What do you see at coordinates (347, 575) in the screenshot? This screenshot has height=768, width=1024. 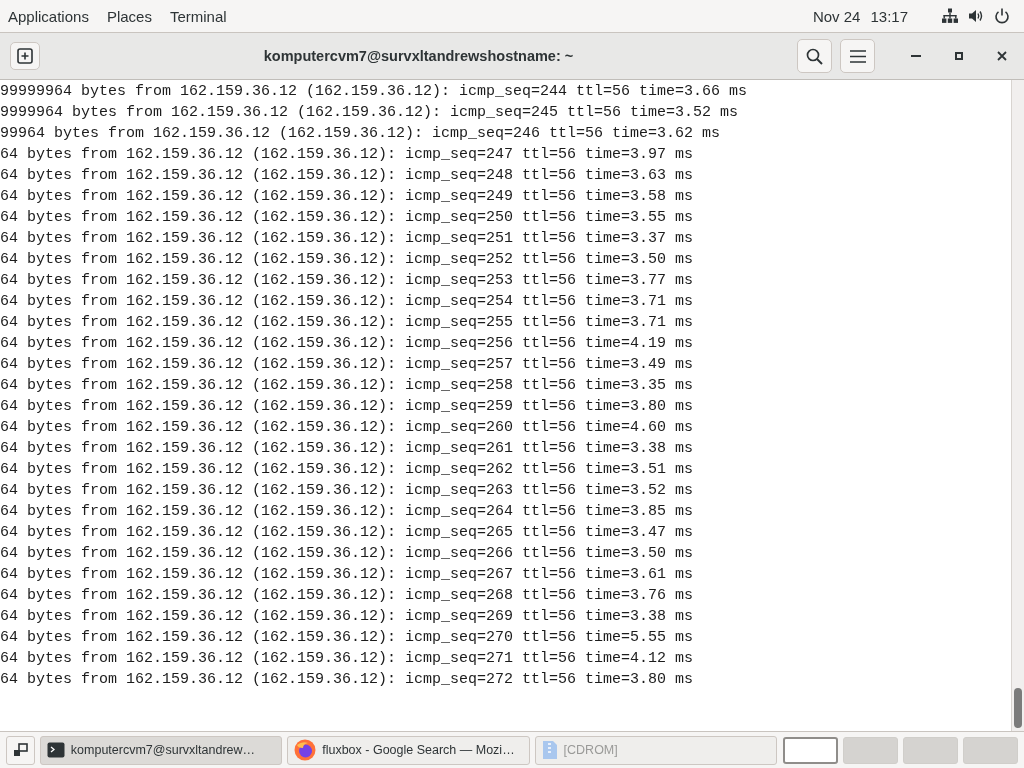 I see `terminal-line: 64 bytes from 162.159.36.12 (162.159.36.12): icmp_seq=267 ttl=56 time=3.61 ms` at bounding box center [347, 575].